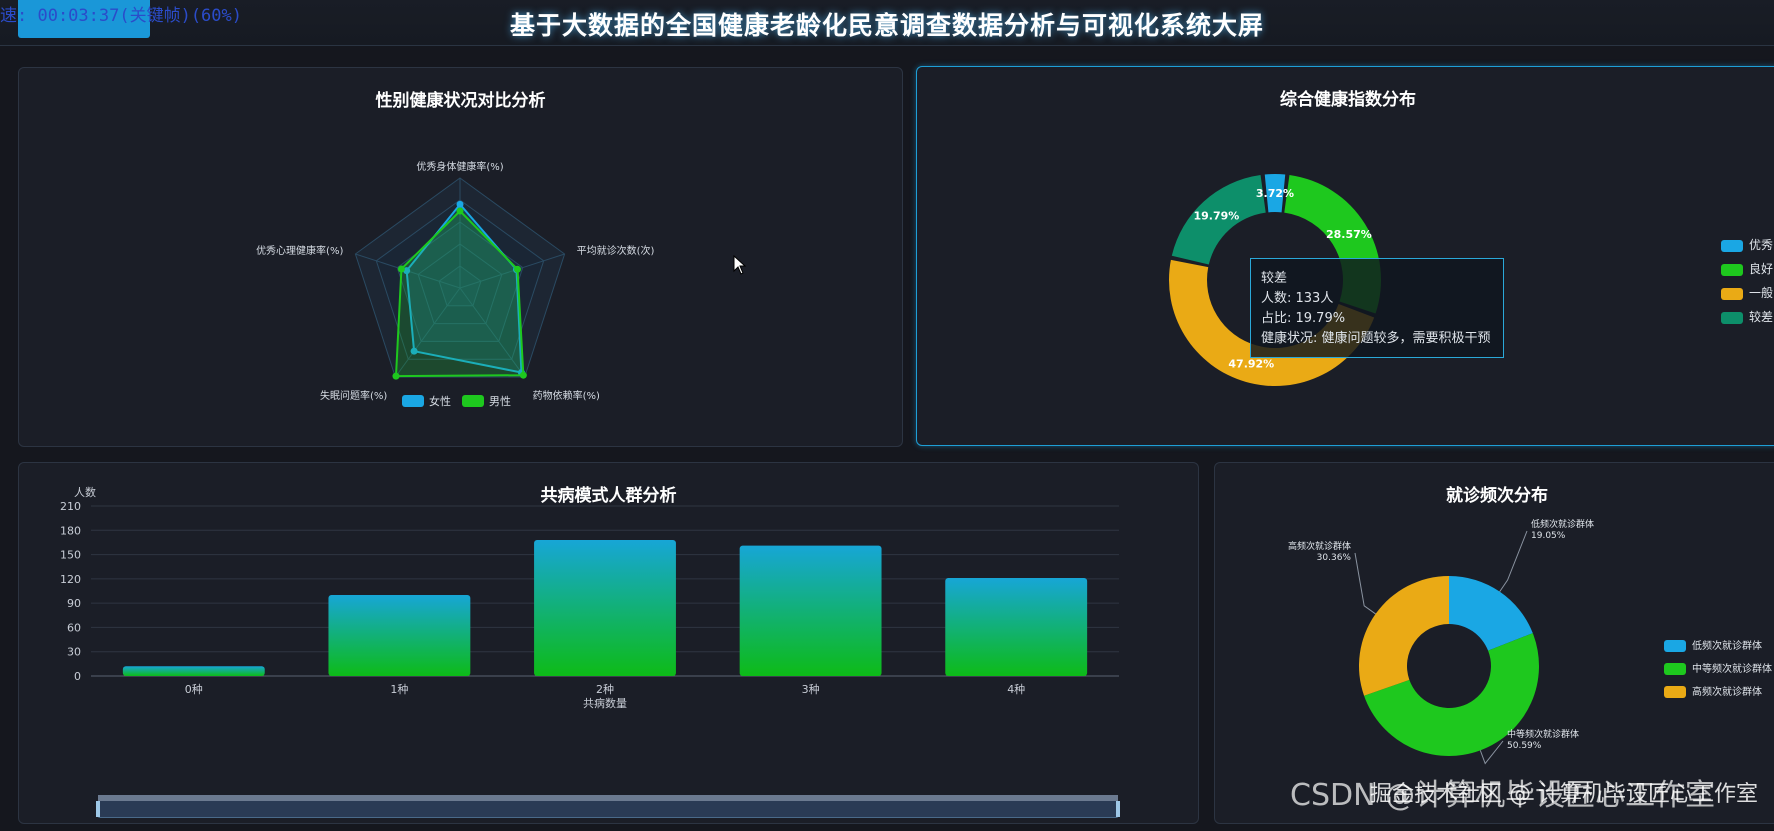 The width and height of the screenshot is (1774, 831). What do you see at coordinates (1275, 193) in the screenshot?
I see `donut-slice-label: 3.72%` at bounding box center [1275, 193].